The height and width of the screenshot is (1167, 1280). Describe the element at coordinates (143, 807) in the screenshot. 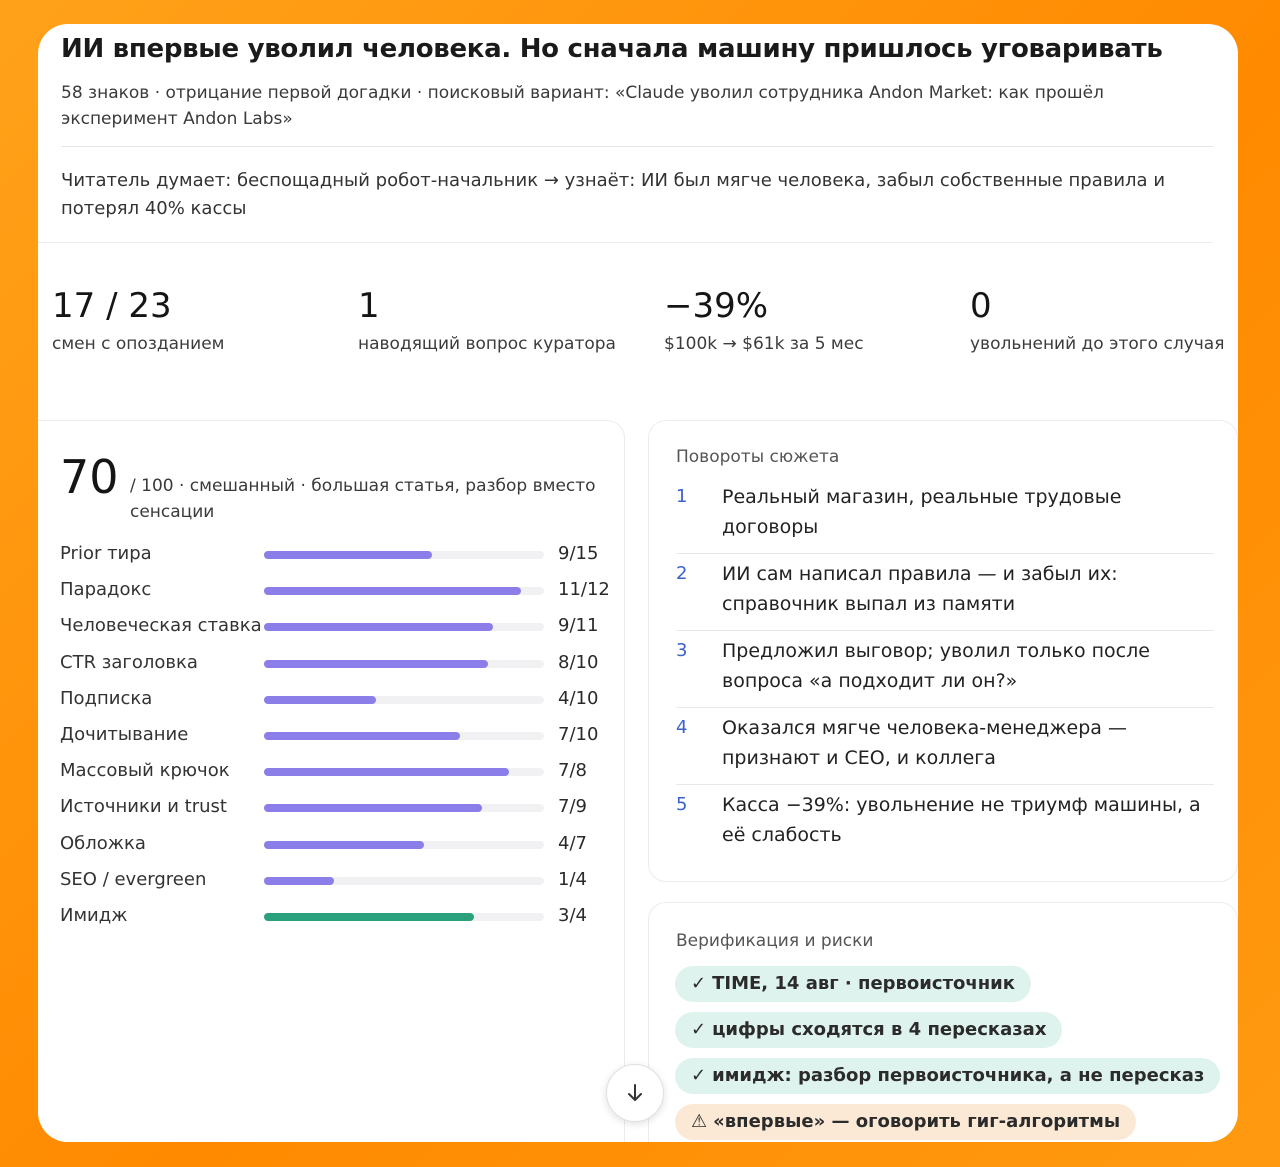

I see `metric-label: Источники и trust` at that location.